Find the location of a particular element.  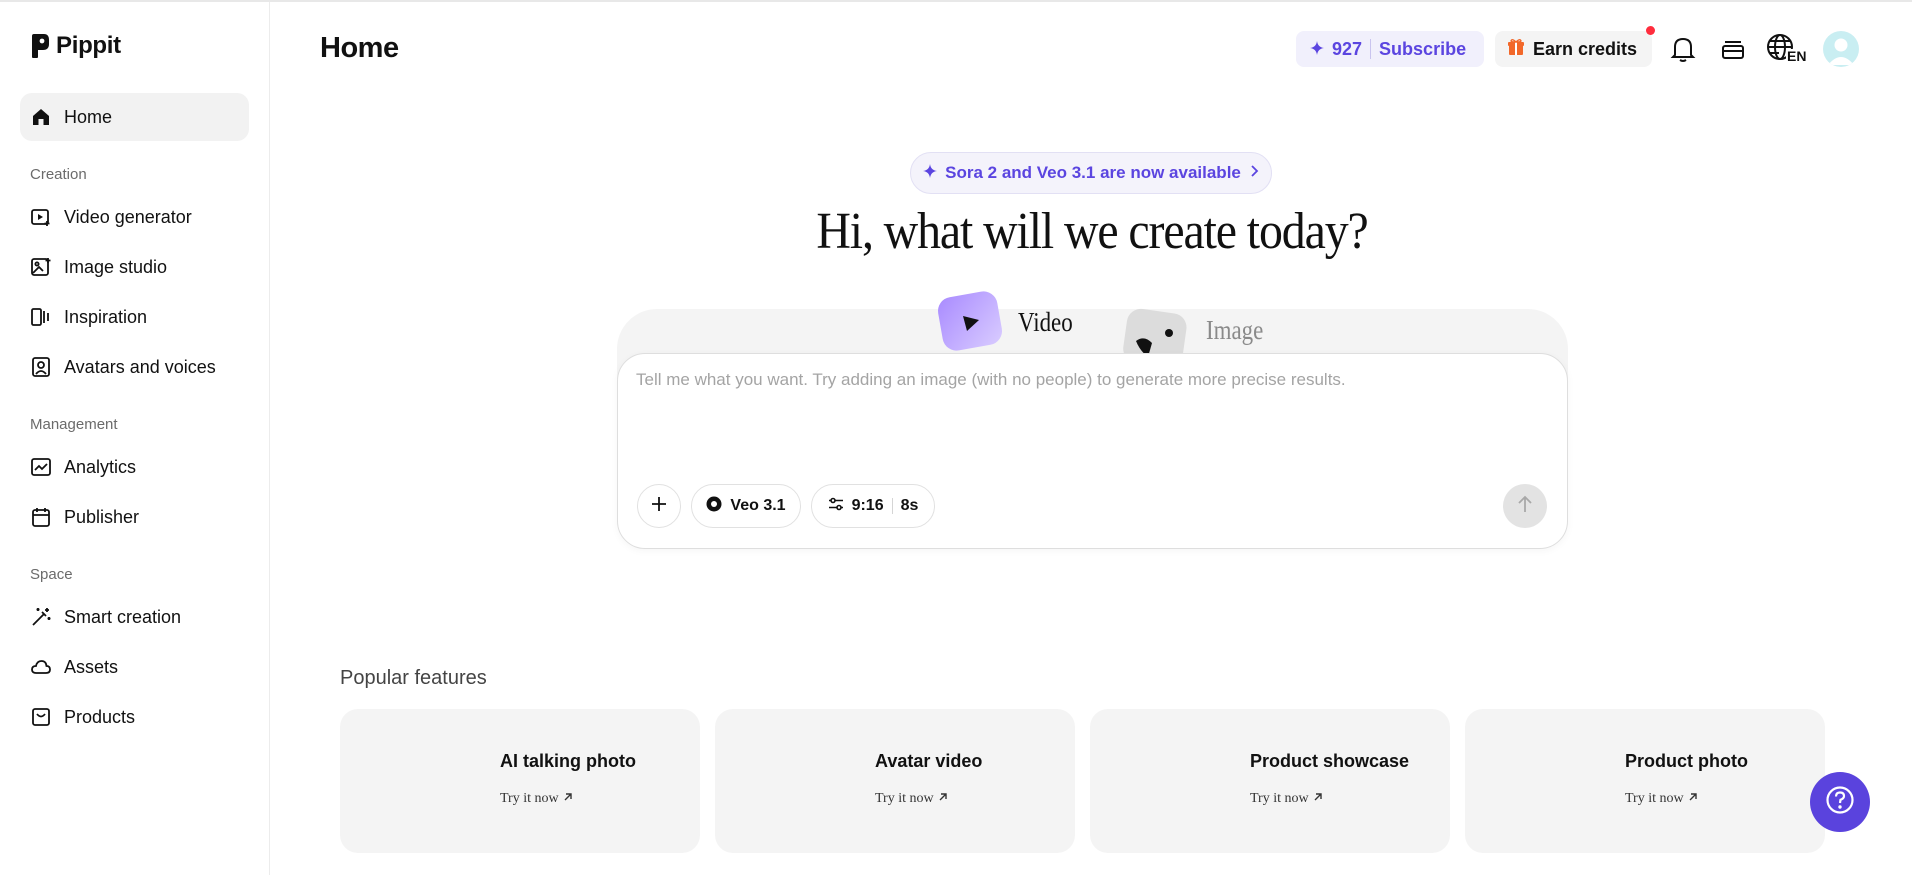

arrow-up-icon is located at coordinates (1525, 506).